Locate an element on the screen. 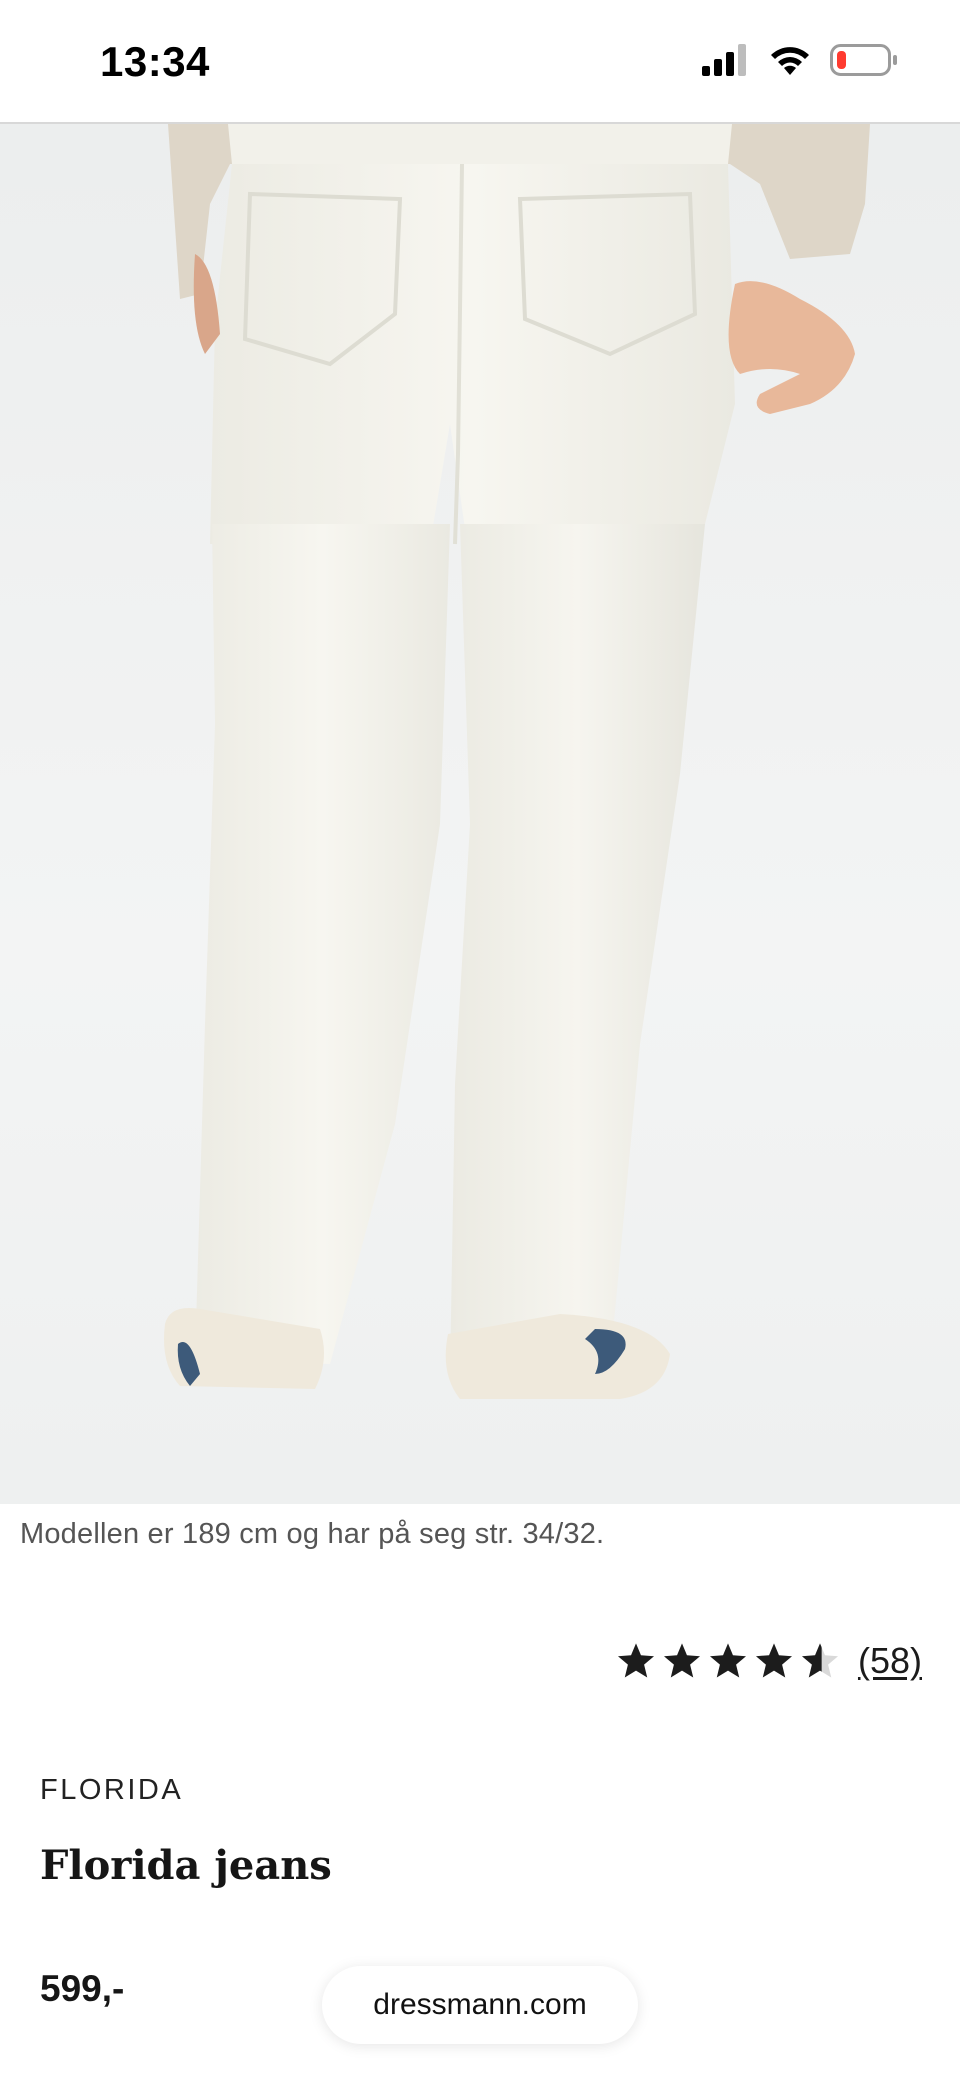 Image resolution: width=960 pixels, height=2078 pixels. product-price: 599,- is located at coordinates (82, 1988).